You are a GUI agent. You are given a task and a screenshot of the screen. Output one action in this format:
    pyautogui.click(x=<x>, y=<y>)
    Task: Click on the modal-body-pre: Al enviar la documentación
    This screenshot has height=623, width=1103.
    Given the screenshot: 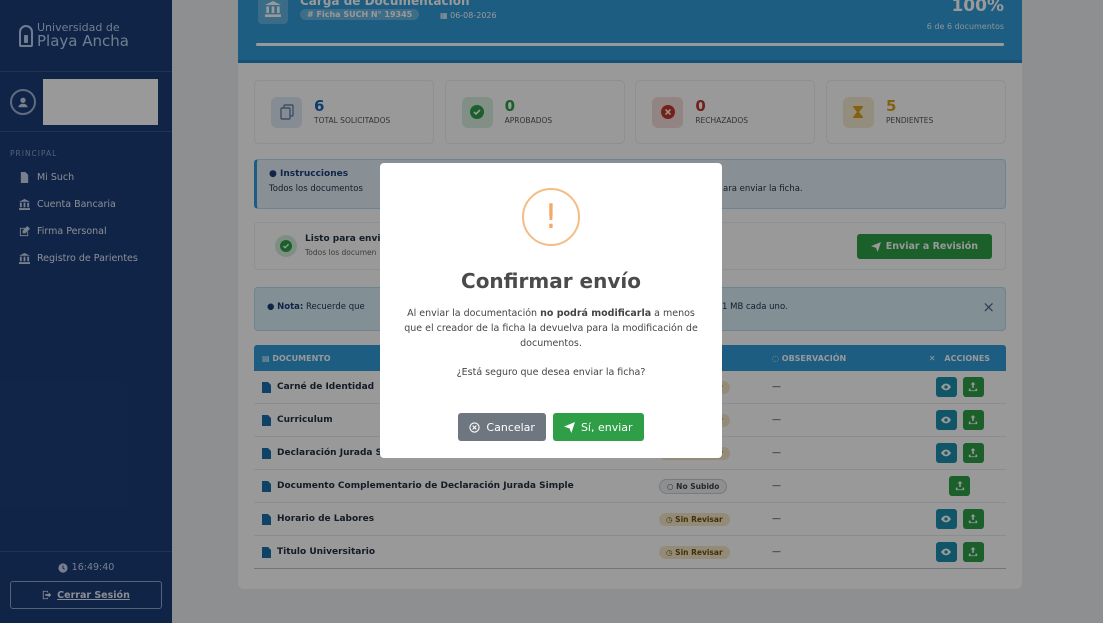 What is the action you would take?
    pyautogui.click(x=474, y=313)
    